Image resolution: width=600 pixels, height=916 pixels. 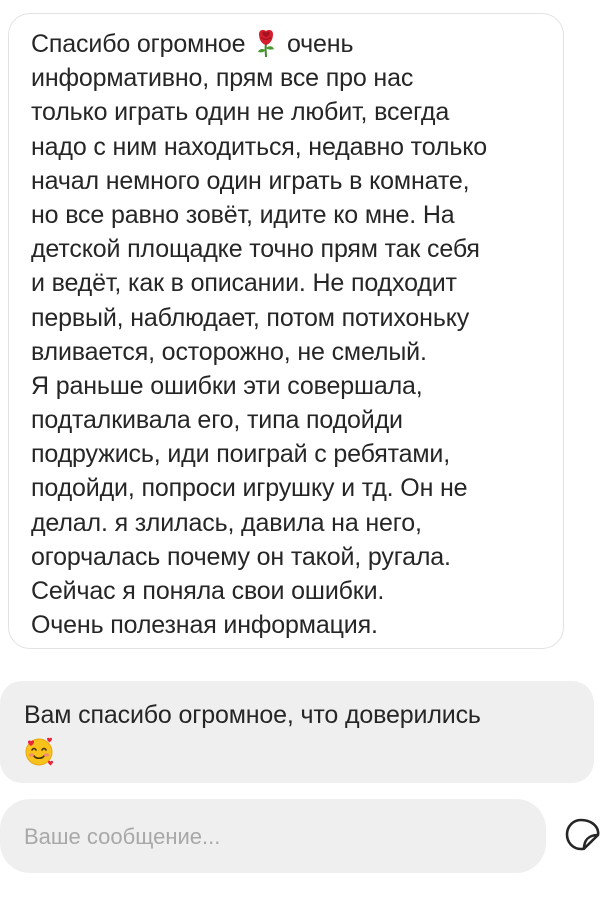 What do you see at coordinates (227, 385) in the screenshot?
I see `message-line: Я раньше ошибки эти совершала,` at bounding box center [227, 385].